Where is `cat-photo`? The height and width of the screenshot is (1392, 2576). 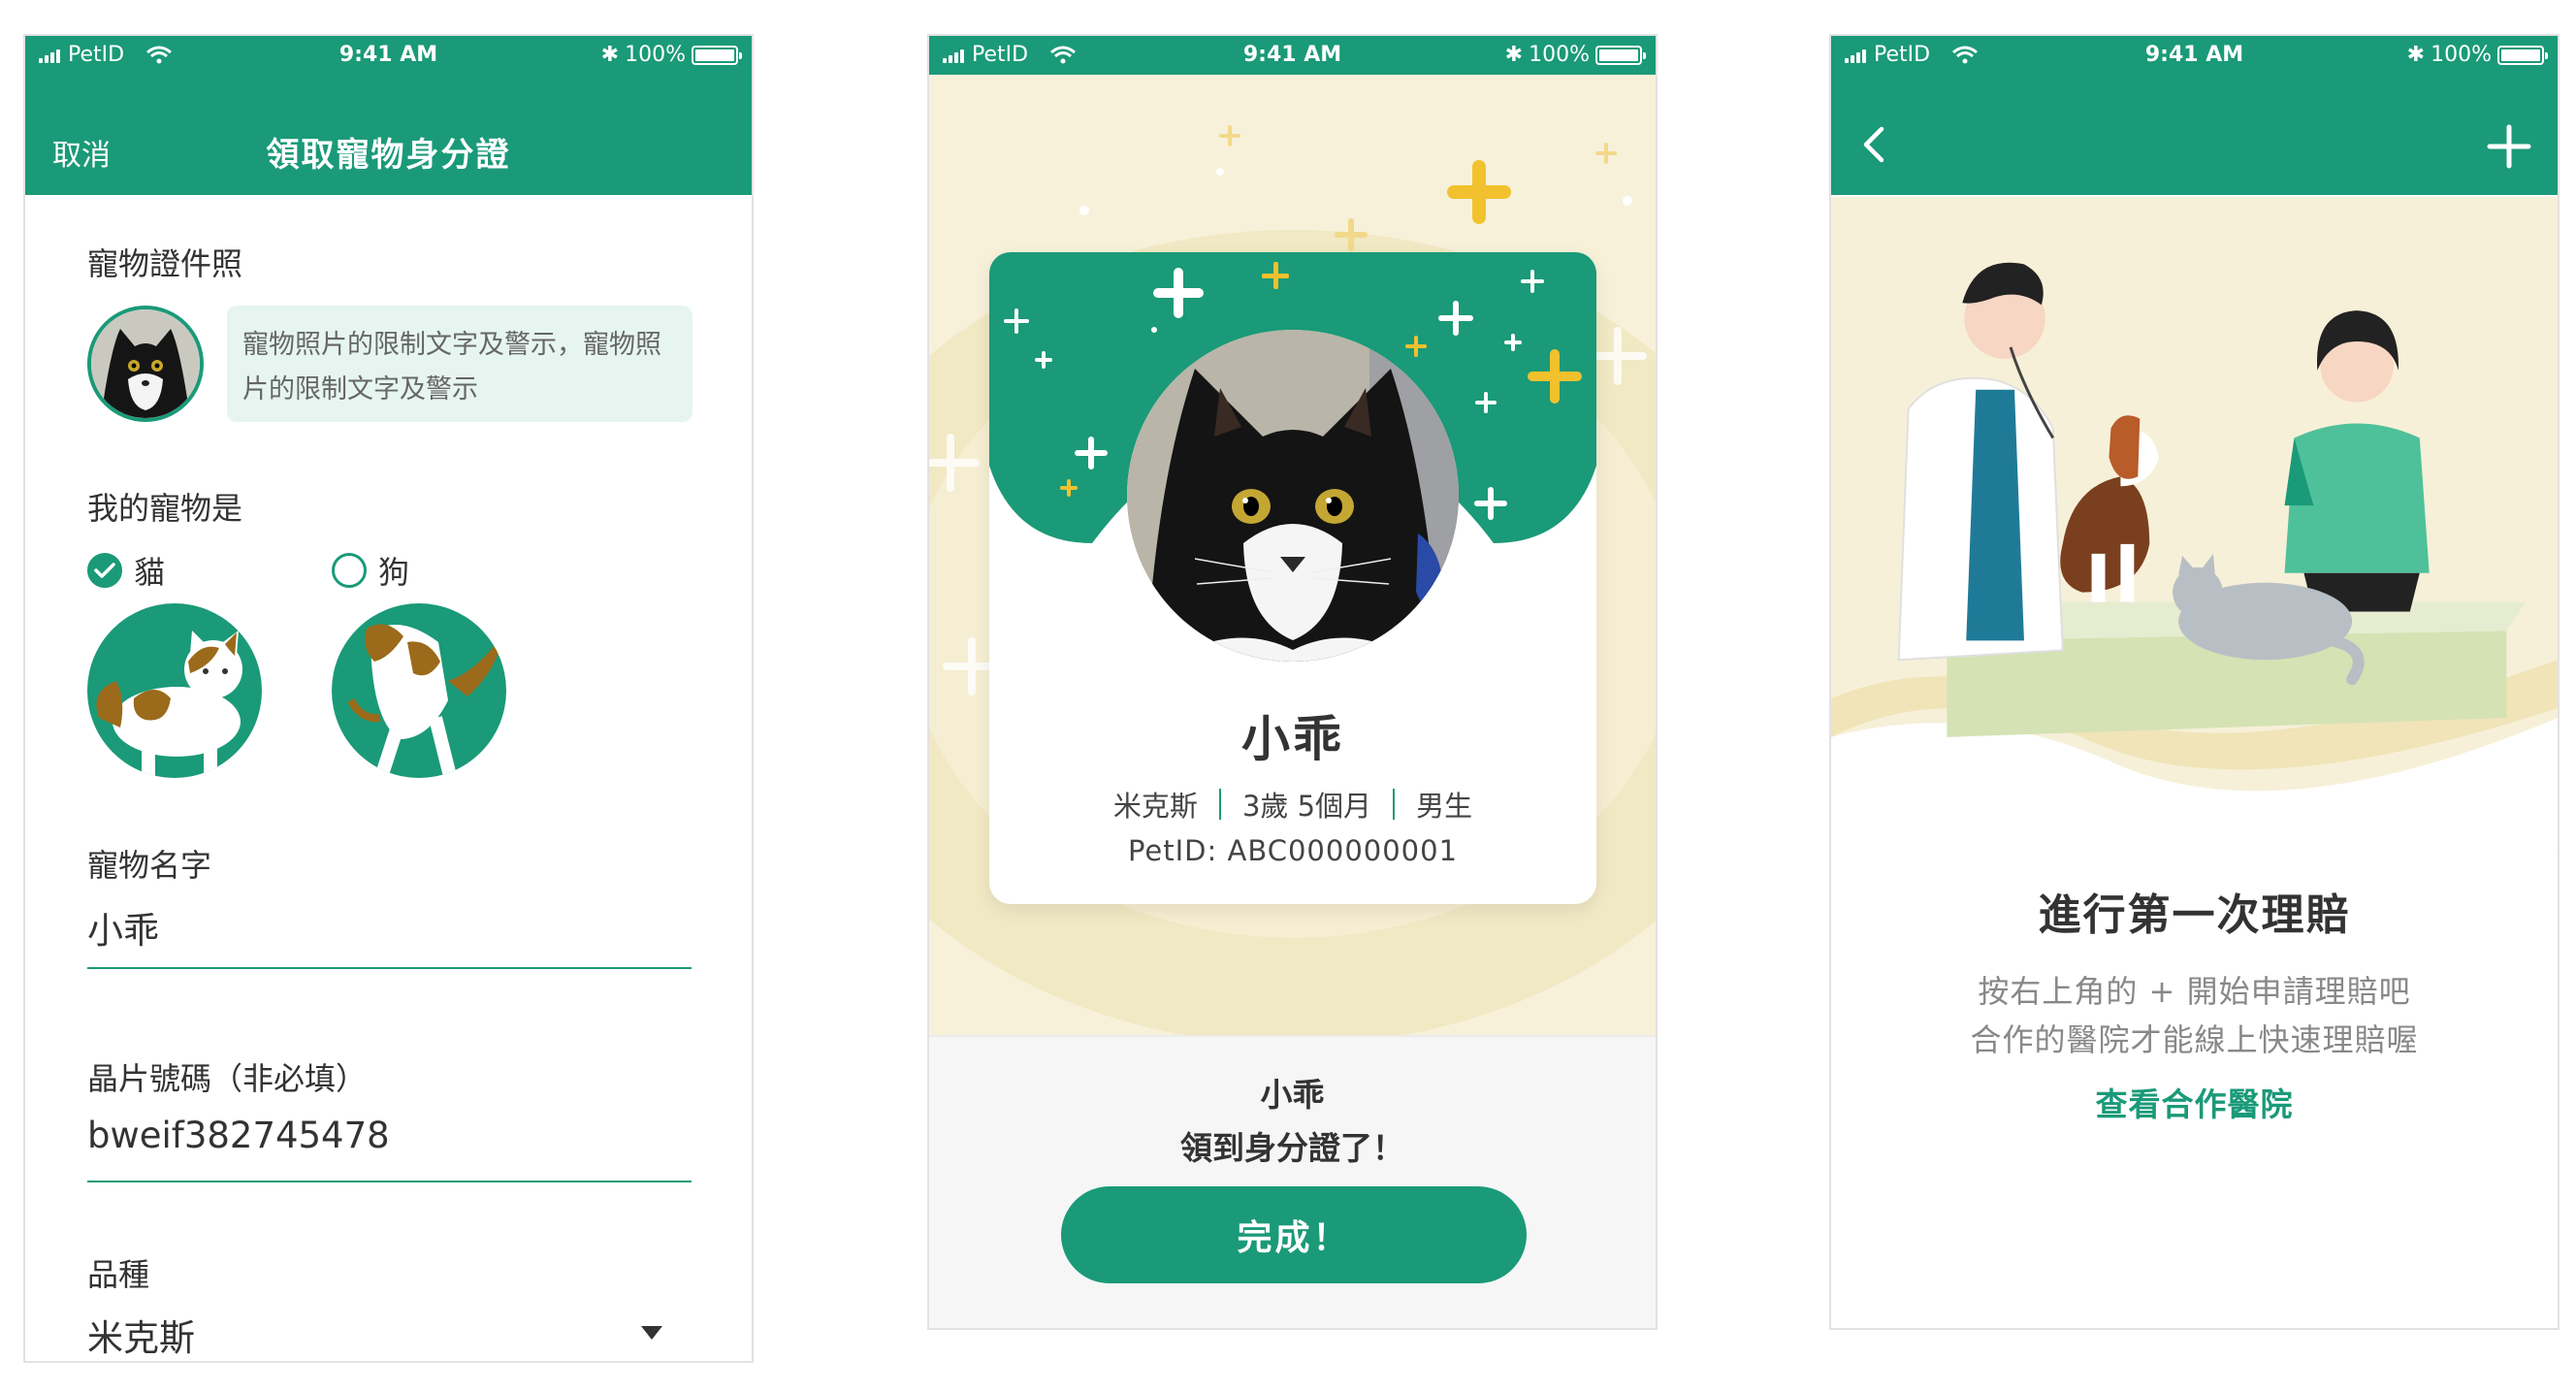 cat-photo is located at coordinates (1293, 496).